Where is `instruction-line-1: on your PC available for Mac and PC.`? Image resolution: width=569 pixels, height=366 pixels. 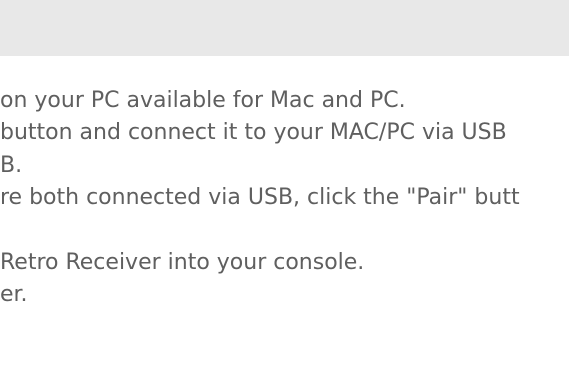
instruction-line-1: on your PC available for Mac and PC. is located at coordinates (203, 100).